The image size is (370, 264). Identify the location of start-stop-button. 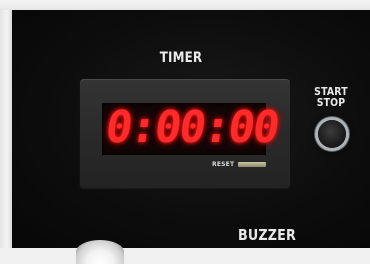
(332, 134).